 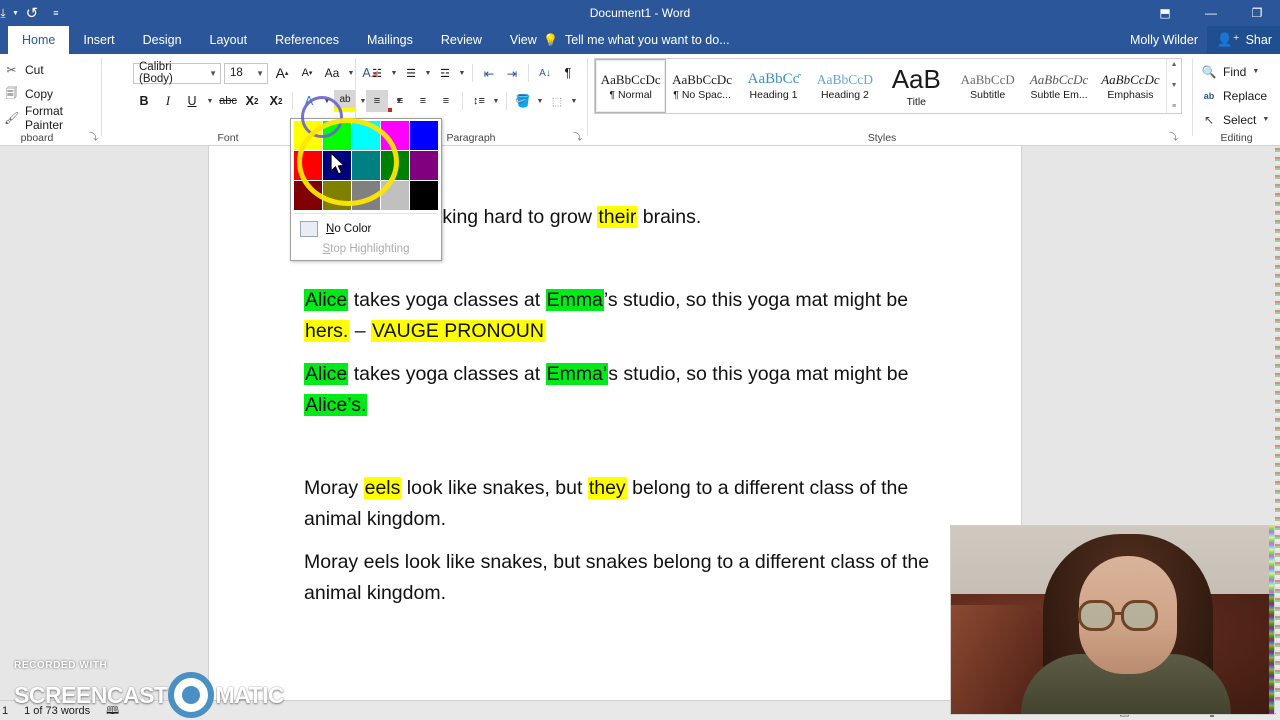 I want to click on swatch-red, so click(x=308, y=165).